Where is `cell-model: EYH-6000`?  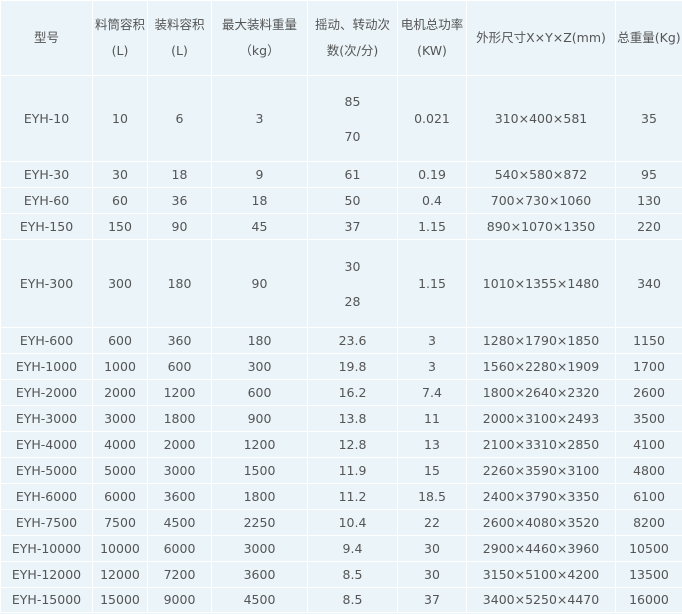 cell-model: EYH-6000 is located at coordinates (46, 496).